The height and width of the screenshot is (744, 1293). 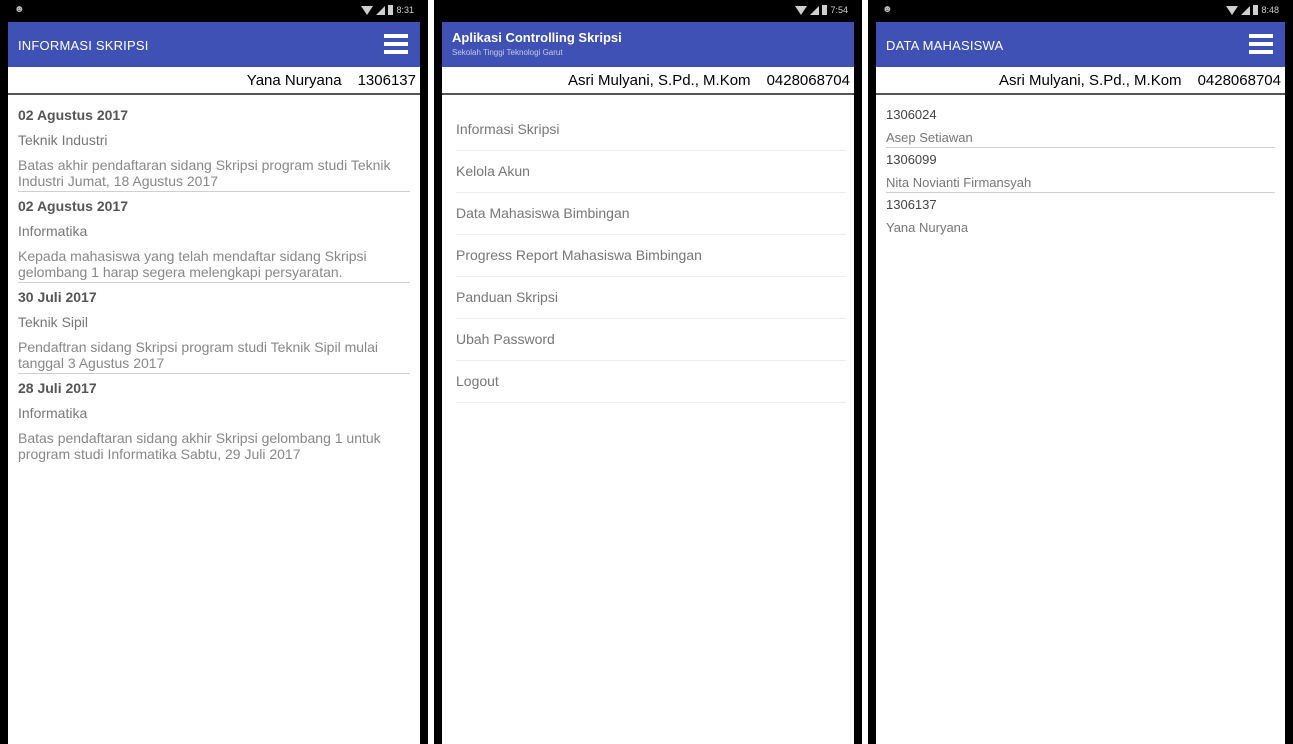 What do you see at coordinates (214, 44) in the screenshot?
I see `app-bar: INFORMASI SKRIPSI` at bounding box center [214, 44].